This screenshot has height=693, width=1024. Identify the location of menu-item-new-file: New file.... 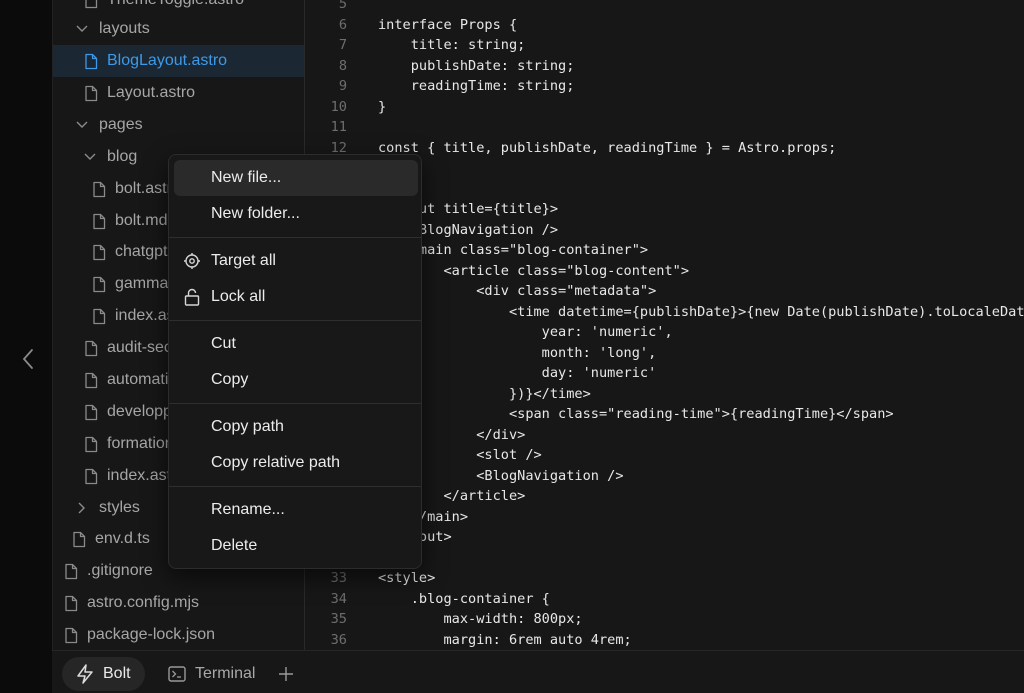
(296, 178).